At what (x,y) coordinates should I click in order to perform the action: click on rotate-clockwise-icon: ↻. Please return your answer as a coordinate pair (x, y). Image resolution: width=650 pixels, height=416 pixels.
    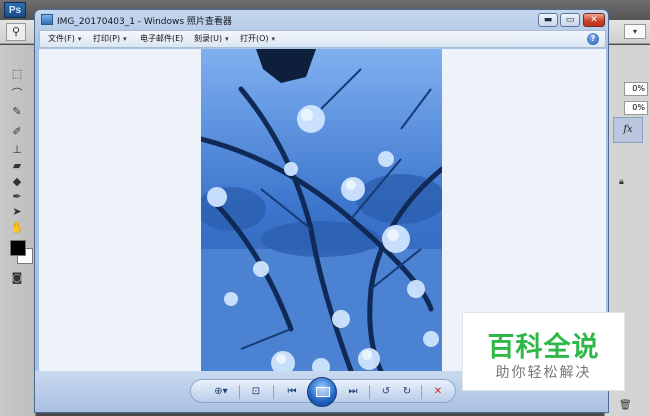
    Looking at the image, I should click on (407, 392).